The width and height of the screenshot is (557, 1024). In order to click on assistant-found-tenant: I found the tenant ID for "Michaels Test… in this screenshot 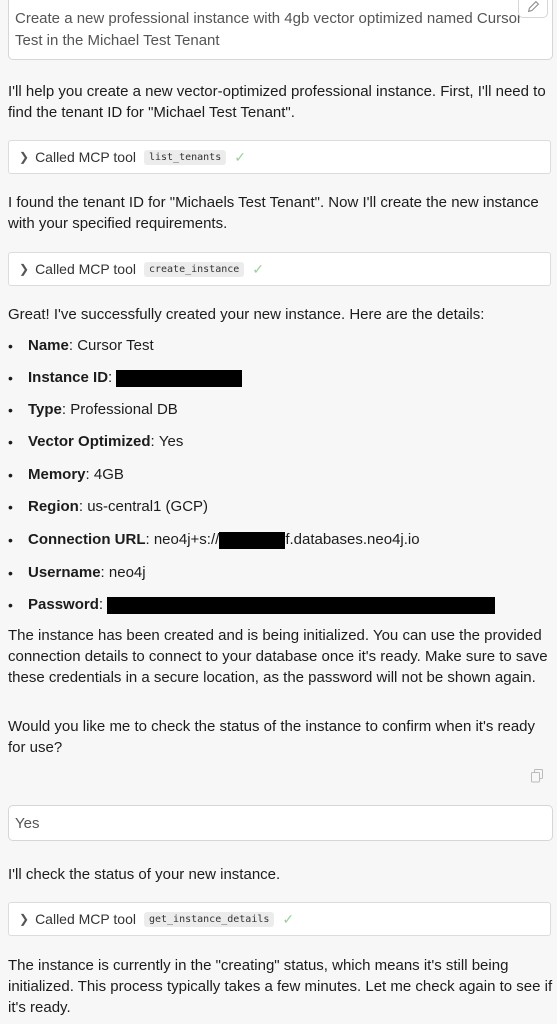, I will do `click(273, 213)`.